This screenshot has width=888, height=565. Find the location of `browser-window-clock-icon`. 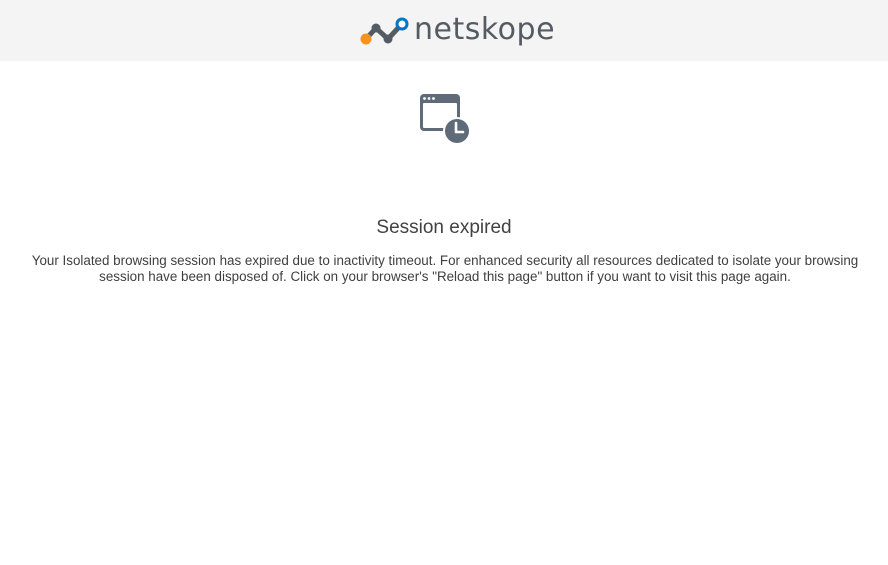

browser-window-clock-icon is located at coordinates (445, 119).